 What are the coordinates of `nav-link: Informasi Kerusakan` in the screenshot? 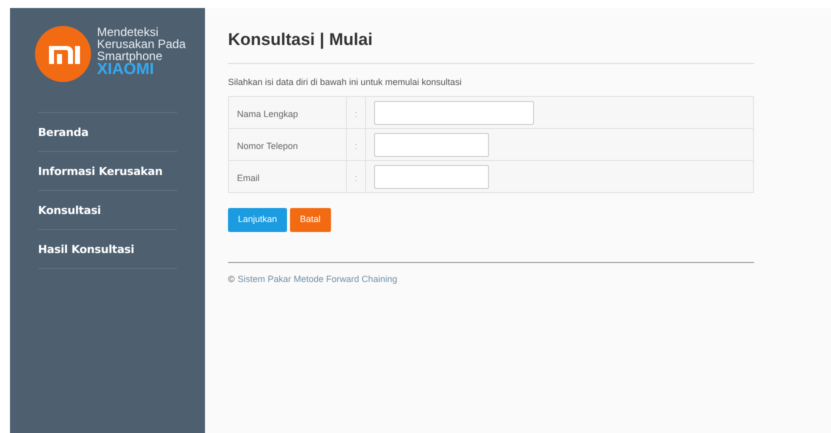 It's located at (100, 171).